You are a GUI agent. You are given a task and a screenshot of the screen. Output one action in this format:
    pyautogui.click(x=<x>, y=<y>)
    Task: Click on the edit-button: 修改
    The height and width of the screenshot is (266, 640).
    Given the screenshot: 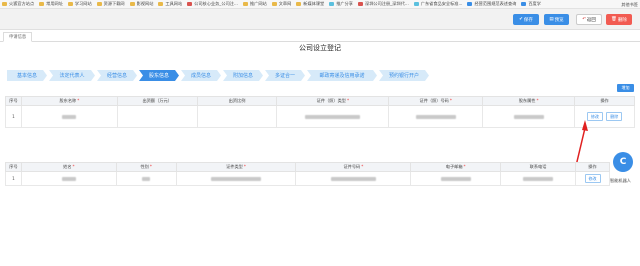 What is the action you would take?
    pyautogui.click(x=592, y=178)
    